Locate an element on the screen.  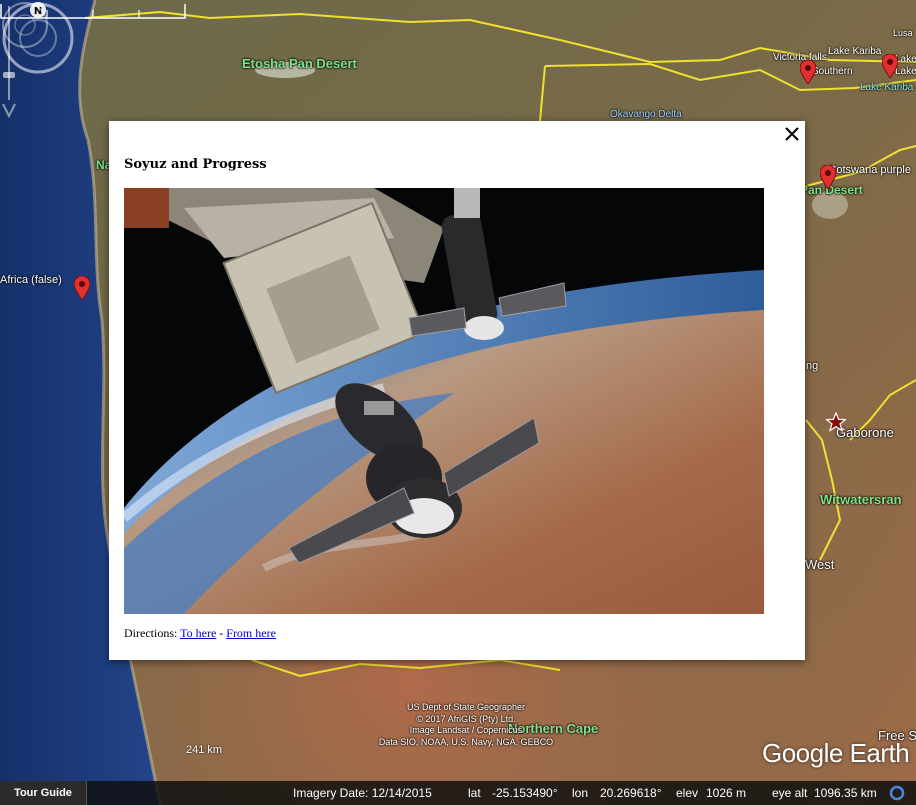
label-lusaka: Lusa is located at coordinates (903, 33).